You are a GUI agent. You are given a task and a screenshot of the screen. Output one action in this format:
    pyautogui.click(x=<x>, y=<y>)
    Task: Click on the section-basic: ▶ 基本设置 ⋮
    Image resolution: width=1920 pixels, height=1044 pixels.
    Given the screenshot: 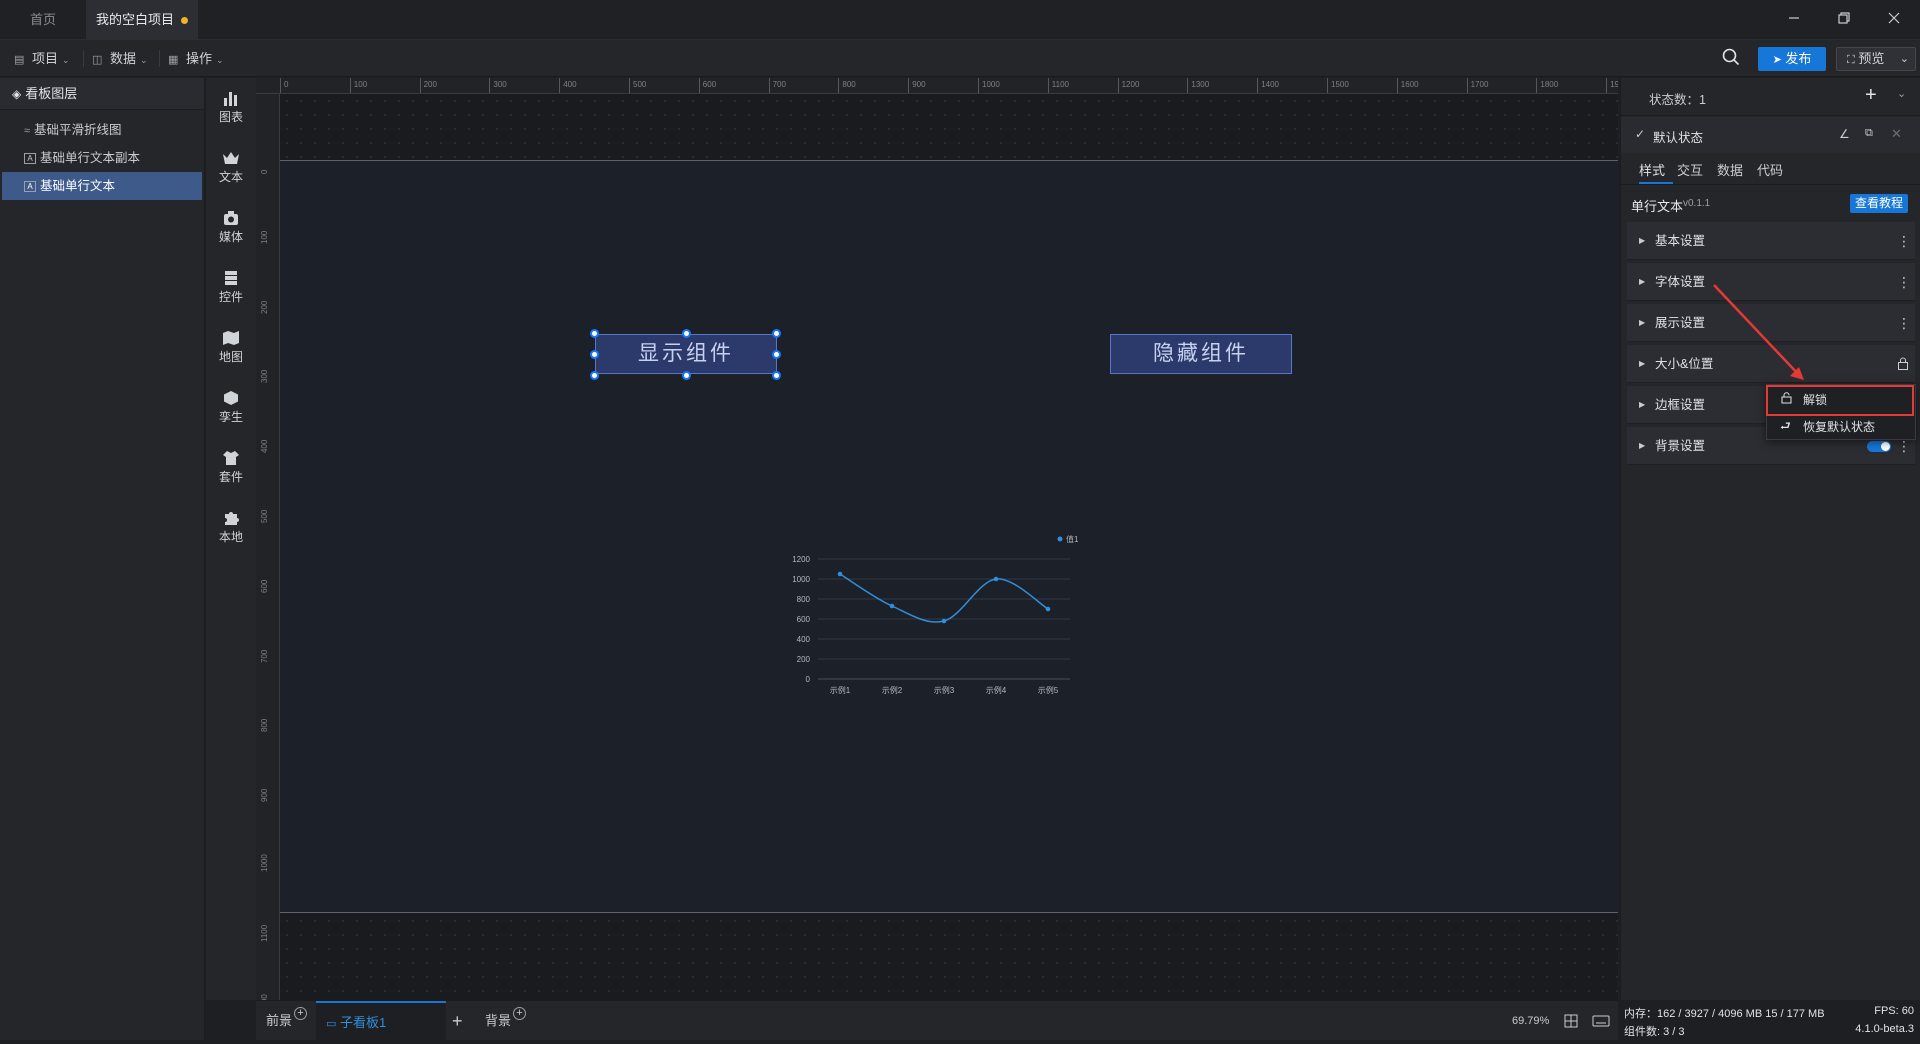 What is the action you would take?
    pyautogui.click(x=1771, y=241)
    